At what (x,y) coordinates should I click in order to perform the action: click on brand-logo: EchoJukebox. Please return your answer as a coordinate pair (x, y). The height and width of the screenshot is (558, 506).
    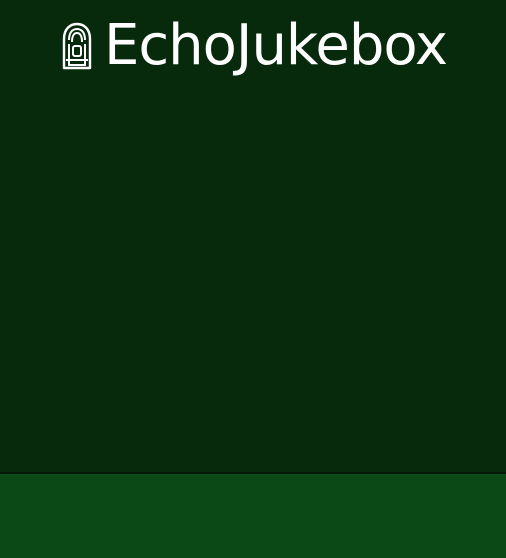
    Looking at the image, I should click on (254, 45).